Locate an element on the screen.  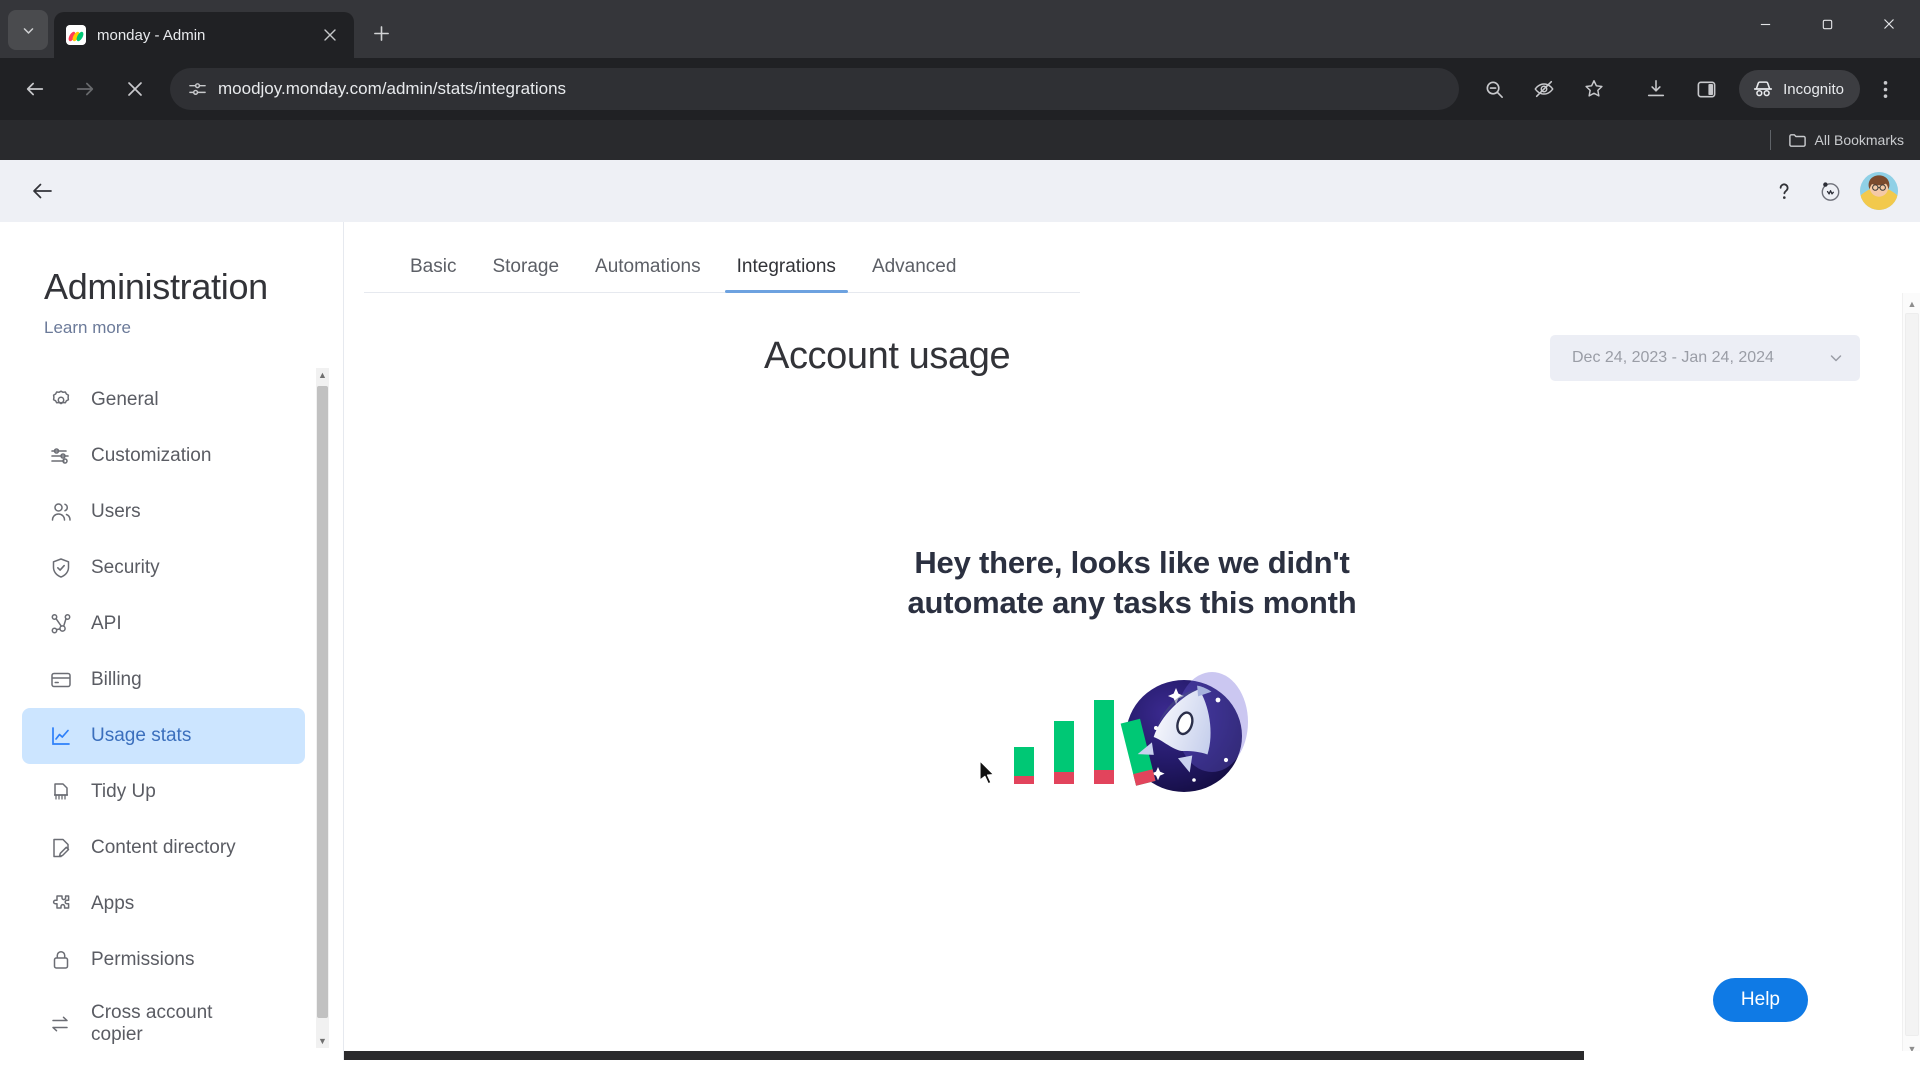
sidebar-item-usage-stats: Usage stats is located at coordinates (163, 736).